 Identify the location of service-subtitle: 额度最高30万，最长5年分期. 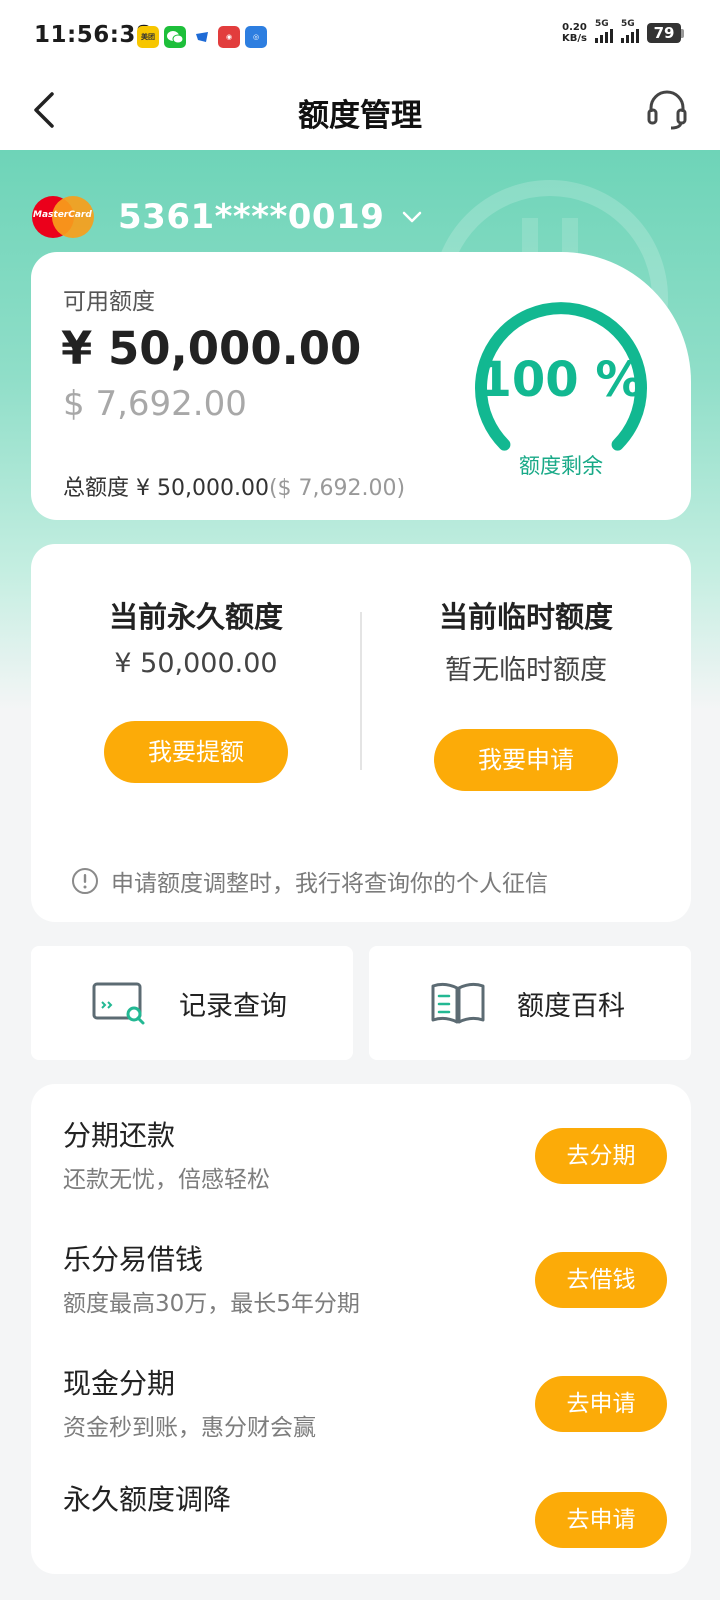
(211, 1304).